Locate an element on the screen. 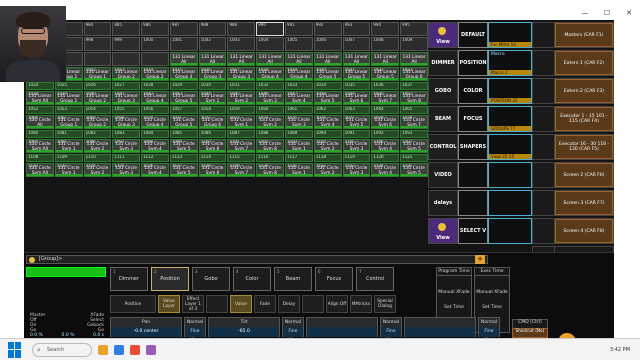  preset-type-button: DEFAULT is located at coordinates (473, 35).